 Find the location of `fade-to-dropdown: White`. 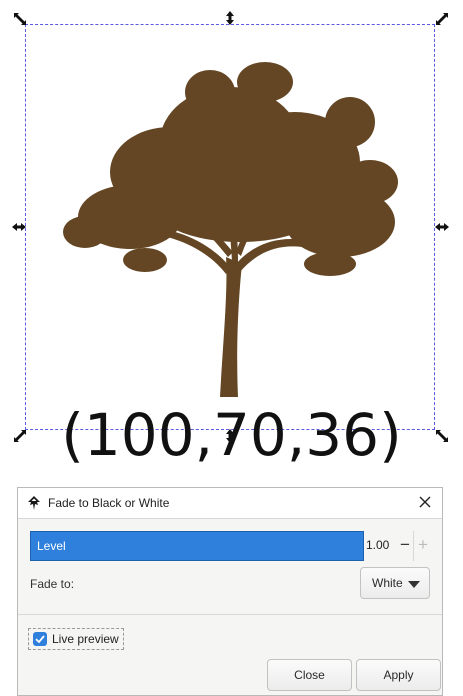

fade-to-dropdown: White is located at coordinates (395, 583).